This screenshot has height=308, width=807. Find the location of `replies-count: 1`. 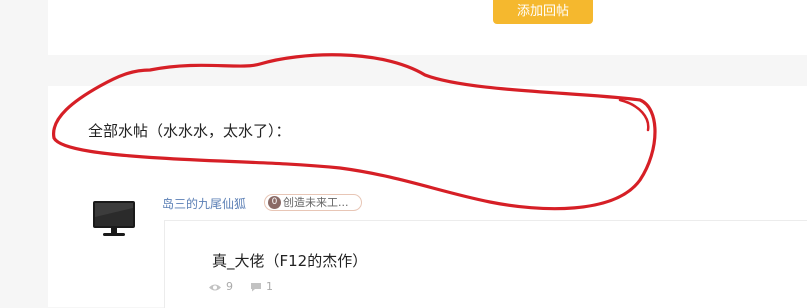

replies-count: 1 is located at coordinates (269, 286).